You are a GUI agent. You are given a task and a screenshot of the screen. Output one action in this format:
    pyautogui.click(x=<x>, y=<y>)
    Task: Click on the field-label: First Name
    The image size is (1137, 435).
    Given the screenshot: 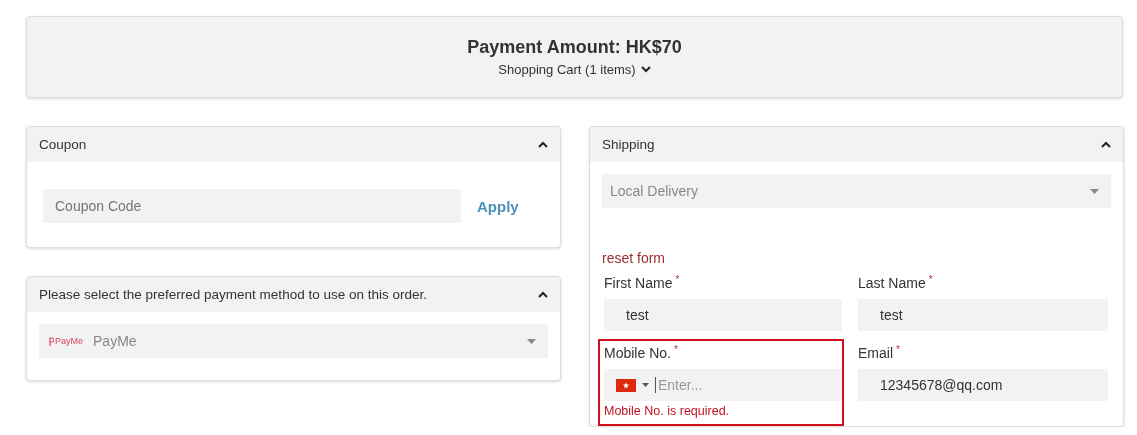 What is the action you would take?
    pyautogui.click(x=638, y=284)
    